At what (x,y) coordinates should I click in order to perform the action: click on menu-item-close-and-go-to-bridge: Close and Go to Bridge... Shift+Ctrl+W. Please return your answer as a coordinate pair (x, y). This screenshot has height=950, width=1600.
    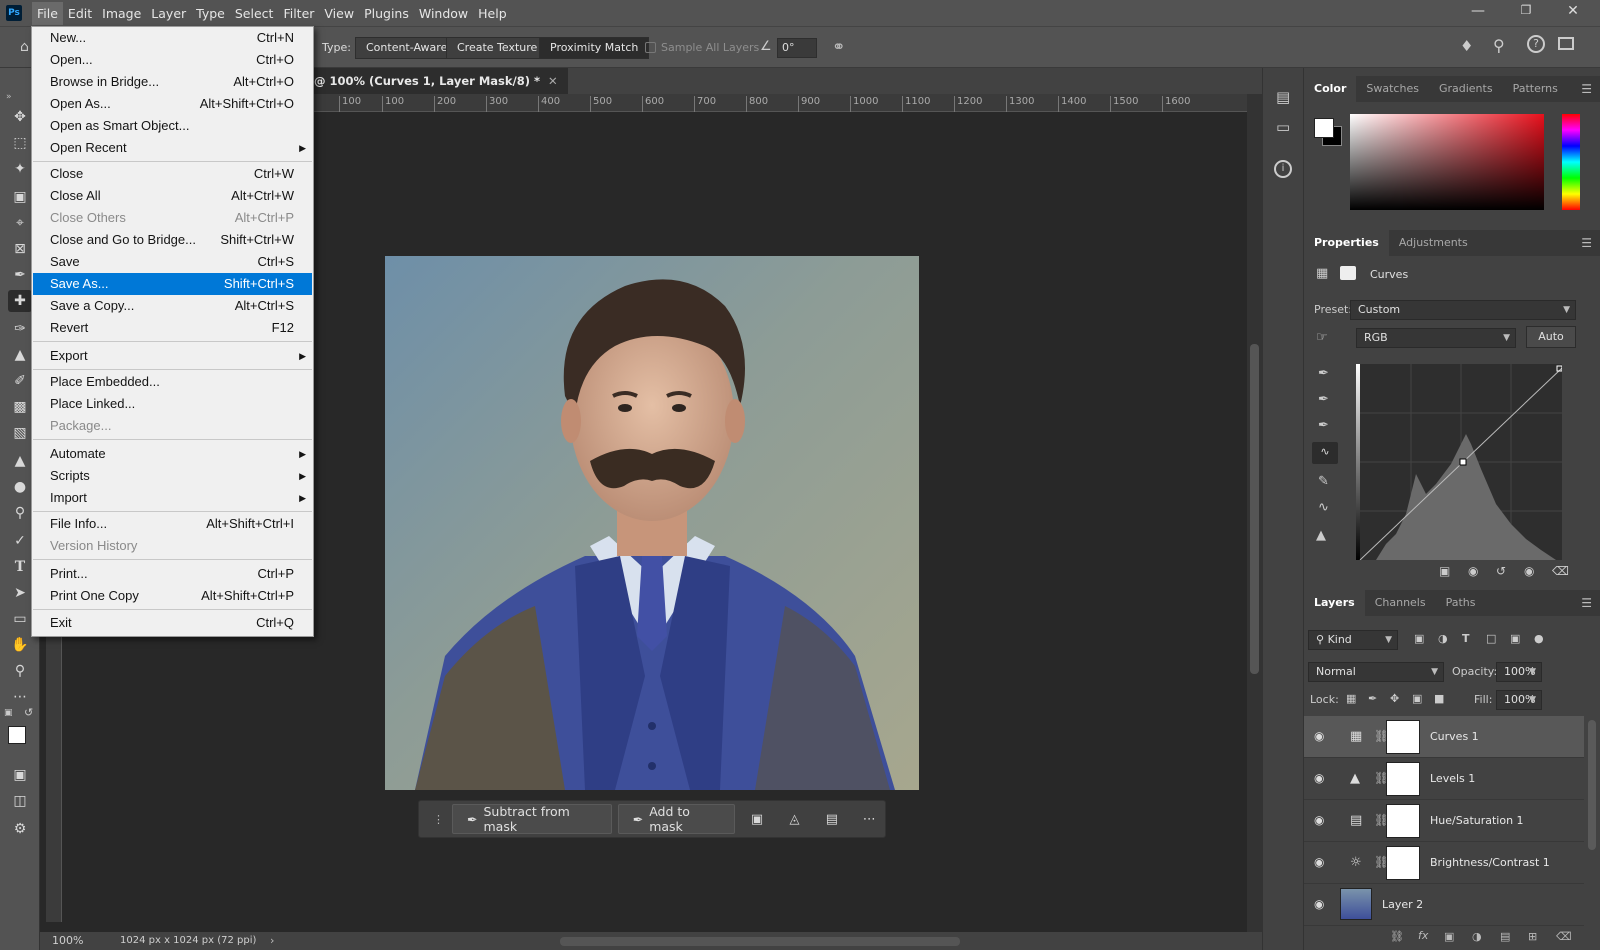
    Looking at the image, I should click on (172, 240).